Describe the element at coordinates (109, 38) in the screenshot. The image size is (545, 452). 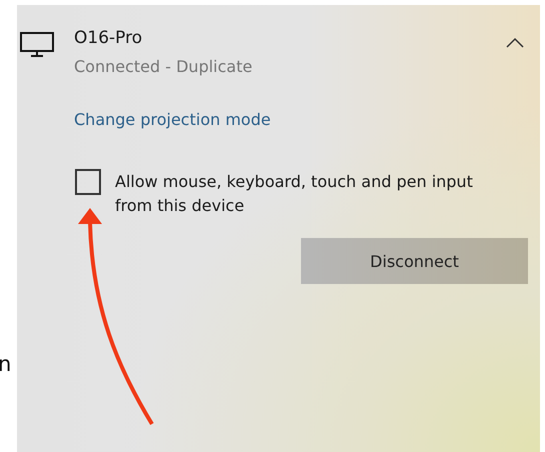
I see `device-name: O16-Pro` at that location.